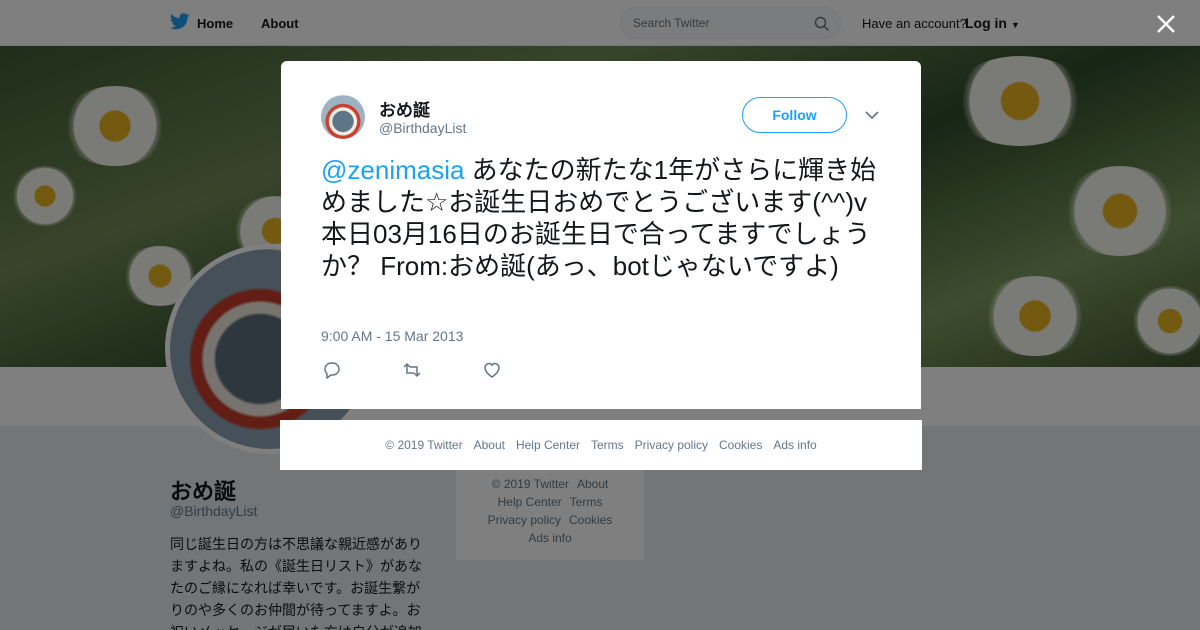 This screenshot has width=1200, height=630. What do you see at coordinates (332, 370) in the screenshot?
I see `reply-icon` at bounding box center [332, 370].